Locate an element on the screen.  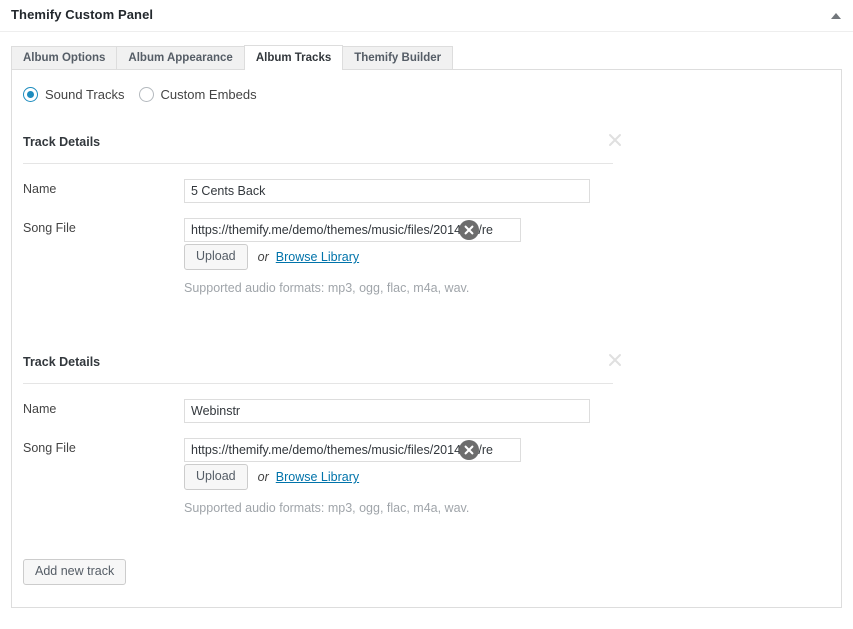
track-1-upload-row: Upload or Browse Library is located at coordinates (271, 257).